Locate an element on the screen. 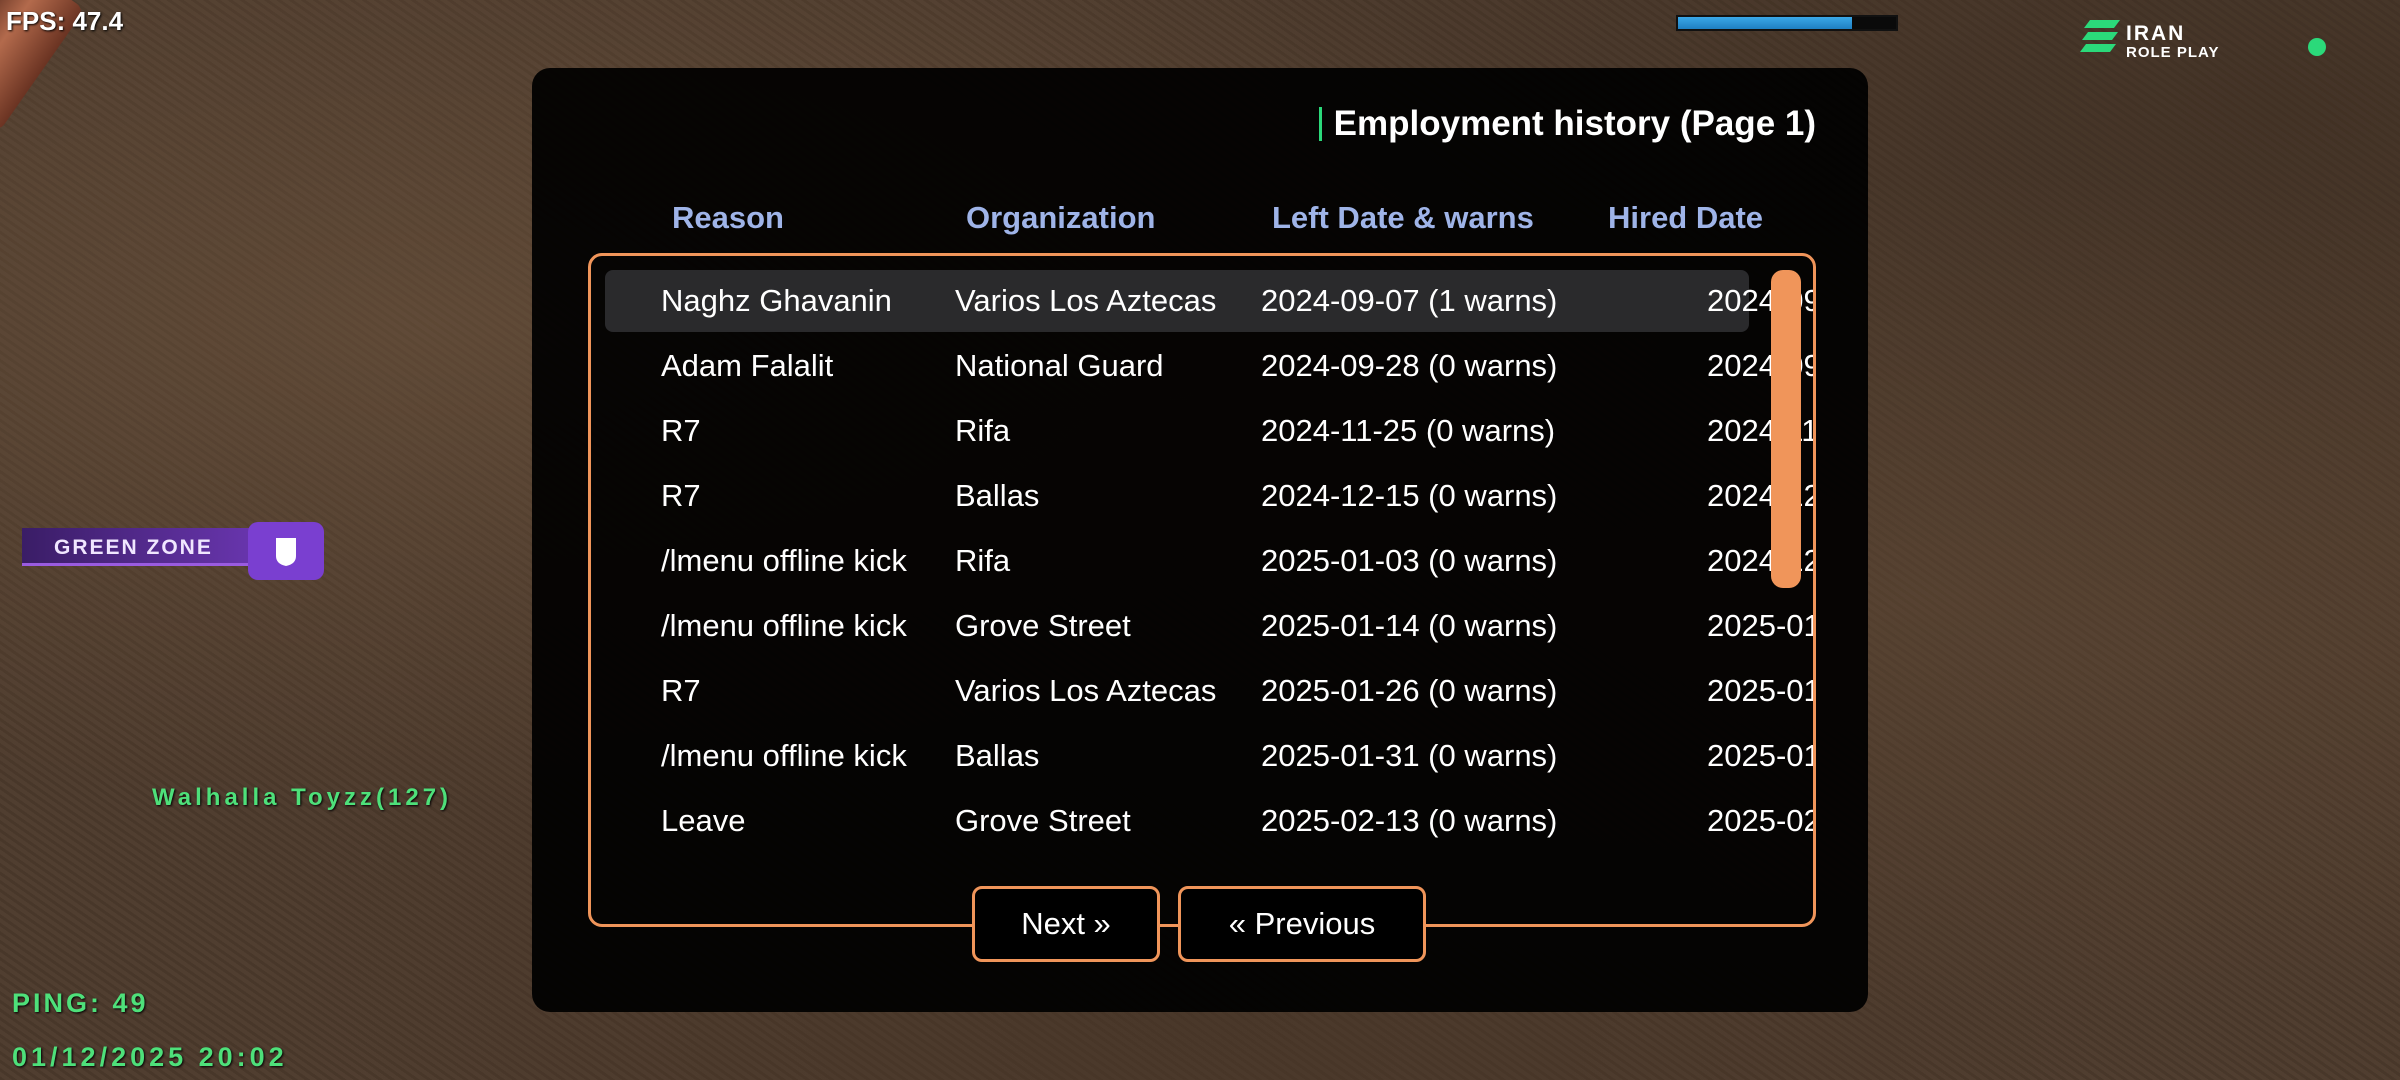 The height and width of the screenshot is (1080, 2400). cell-left: 2025-01-03 (0 warns) is located at coordinates (1409, 560).